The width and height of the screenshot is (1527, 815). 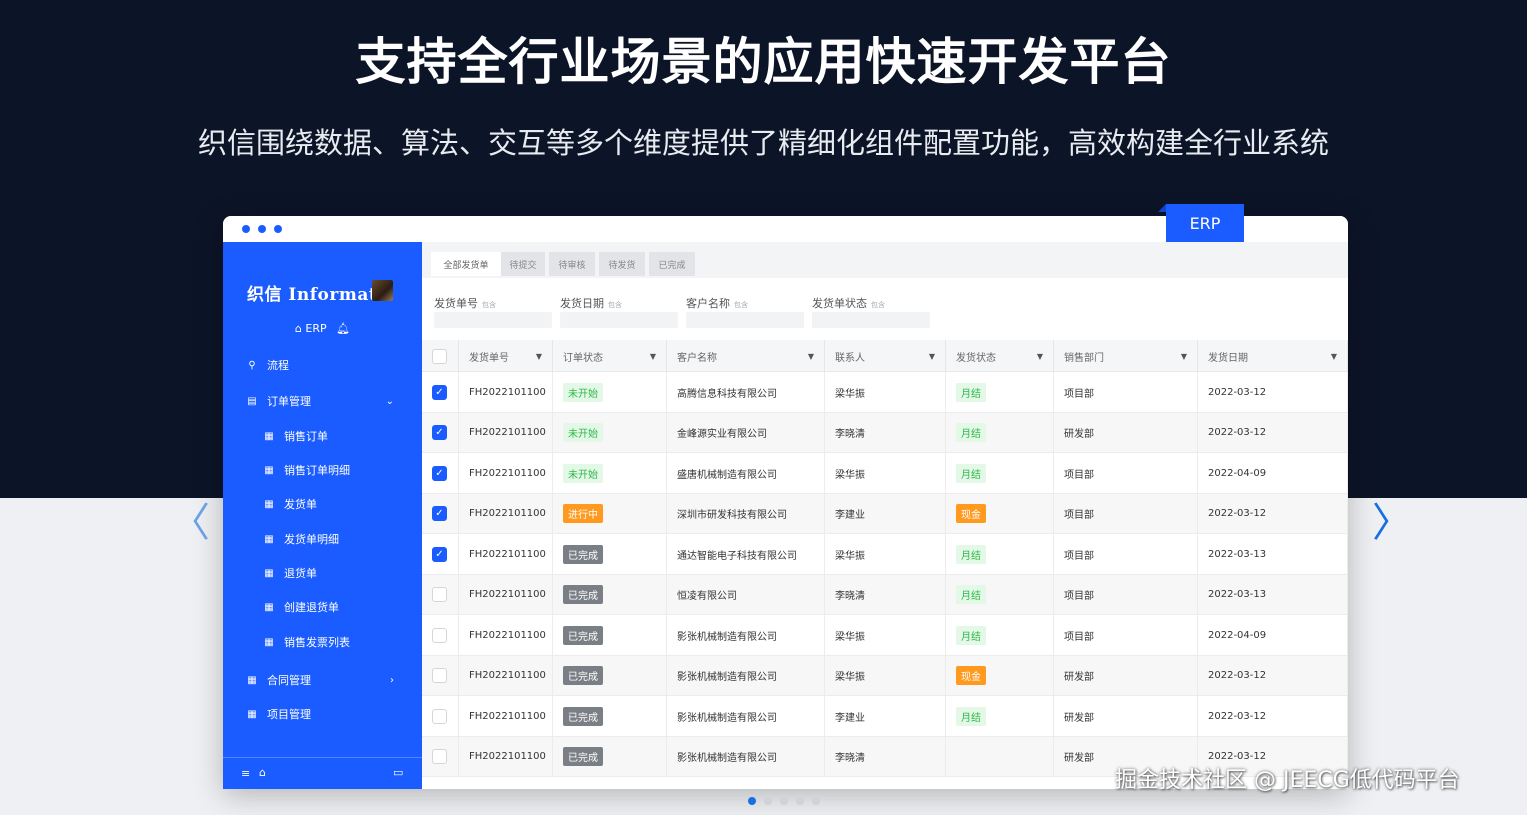 What do you see at coordinates (1126, 513) in the screenshot?
I see `cell-dept: 项目部` at bounding box center [1126, 513].